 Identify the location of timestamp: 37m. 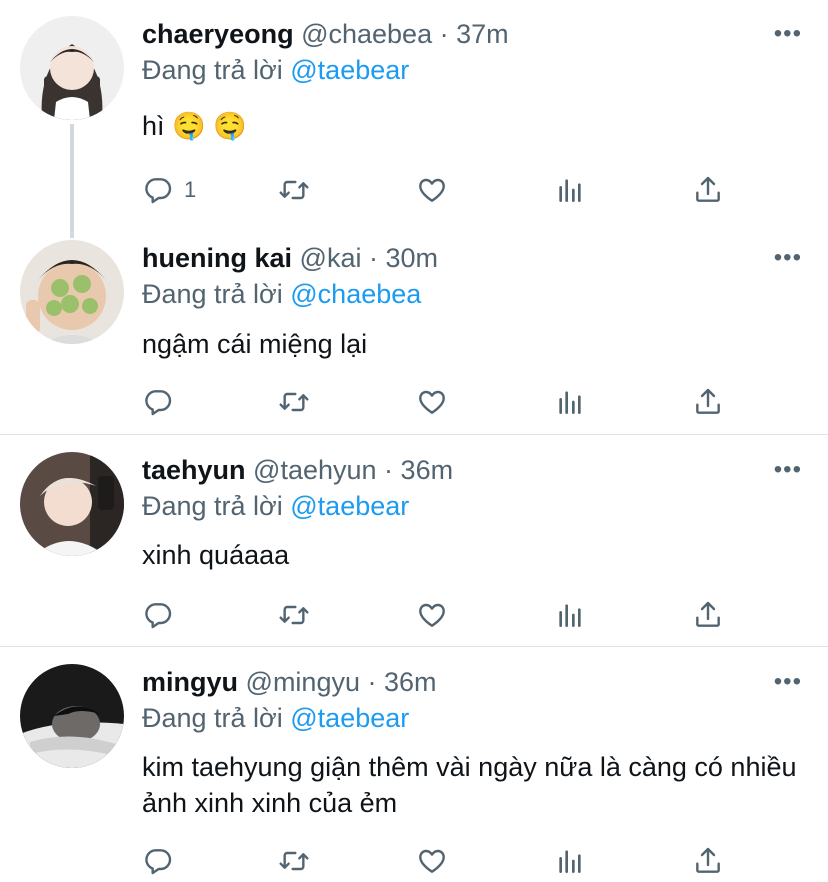
(482, 34).